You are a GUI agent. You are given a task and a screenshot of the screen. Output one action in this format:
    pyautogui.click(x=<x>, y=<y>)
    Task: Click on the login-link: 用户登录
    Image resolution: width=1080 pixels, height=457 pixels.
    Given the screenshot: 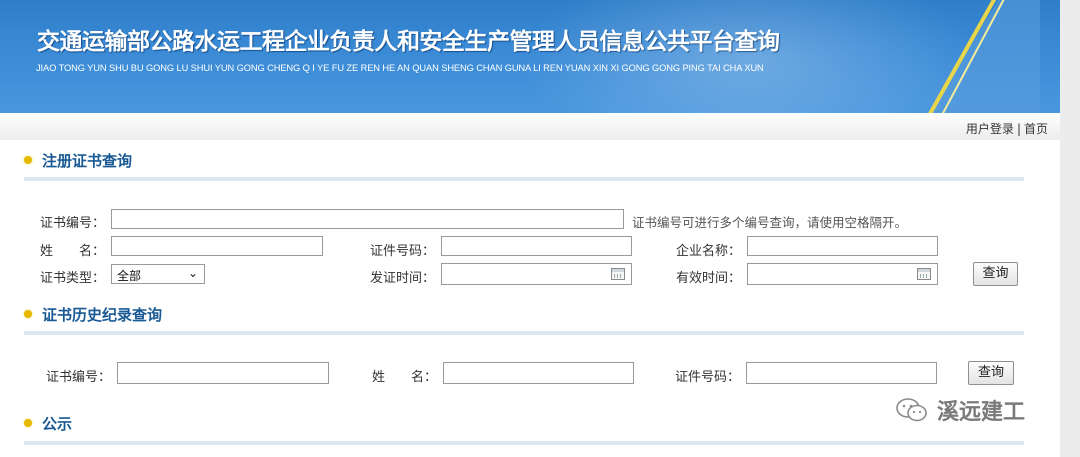 What is the action you would take?
    pyautogui.click(x=990, y=129)
    